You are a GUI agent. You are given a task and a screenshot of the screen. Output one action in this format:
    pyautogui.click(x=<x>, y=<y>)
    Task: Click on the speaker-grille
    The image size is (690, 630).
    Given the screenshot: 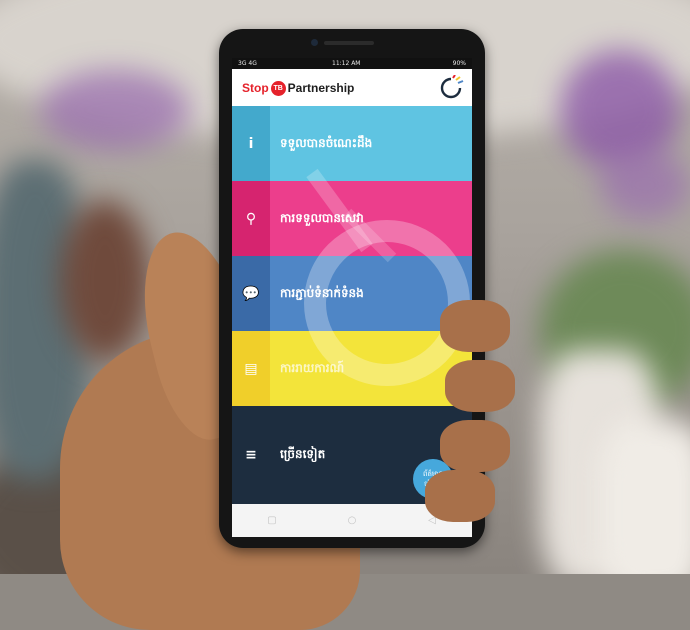 What is the action you would take?
    pyautogui.click(x=349, y=43)
    